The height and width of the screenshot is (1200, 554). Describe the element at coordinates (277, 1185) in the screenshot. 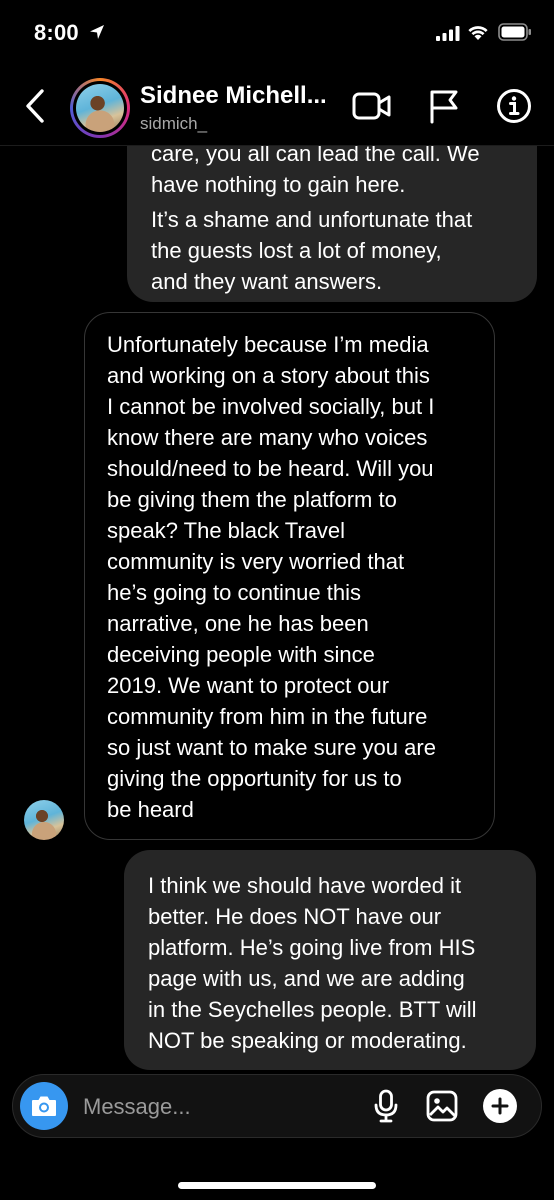

I see `home-indicator` at that location.